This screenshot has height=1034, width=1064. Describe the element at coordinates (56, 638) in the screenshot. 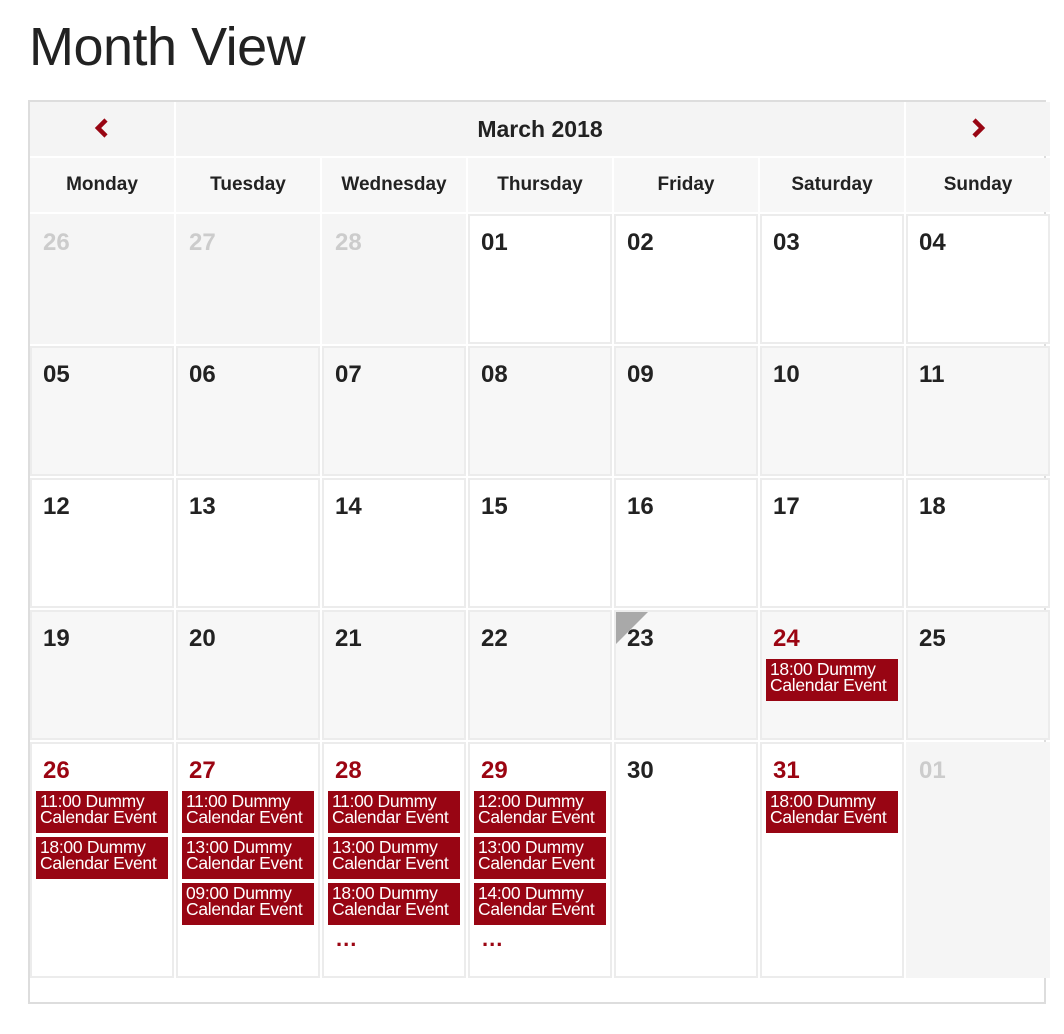

I see `day-number: 19` at that location.